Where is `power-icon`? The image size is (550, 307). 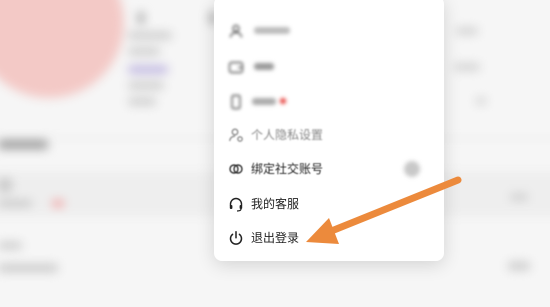
power-icon is located at coordinates (236, 238).